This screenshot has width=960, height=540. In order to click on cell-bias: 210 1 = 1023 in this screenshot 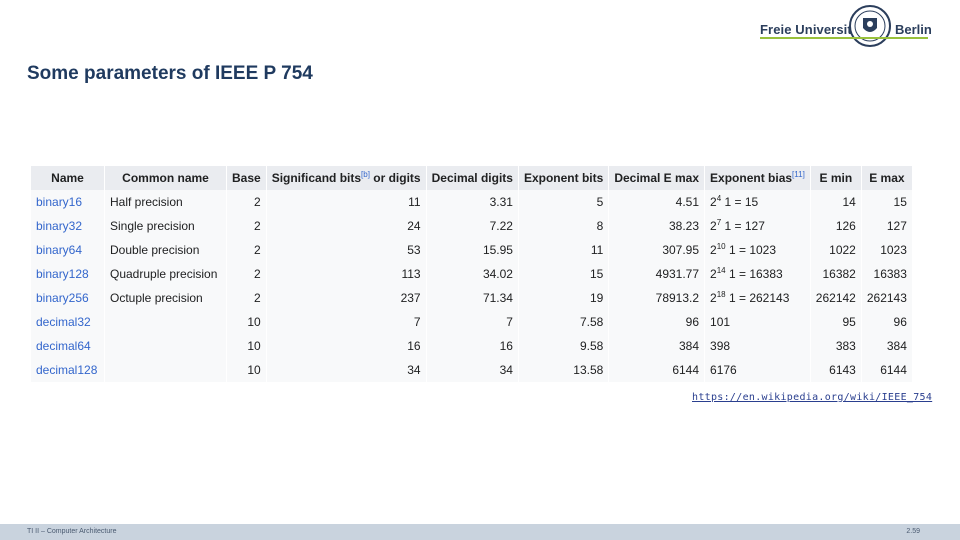, I will do `click(757, 250)`.